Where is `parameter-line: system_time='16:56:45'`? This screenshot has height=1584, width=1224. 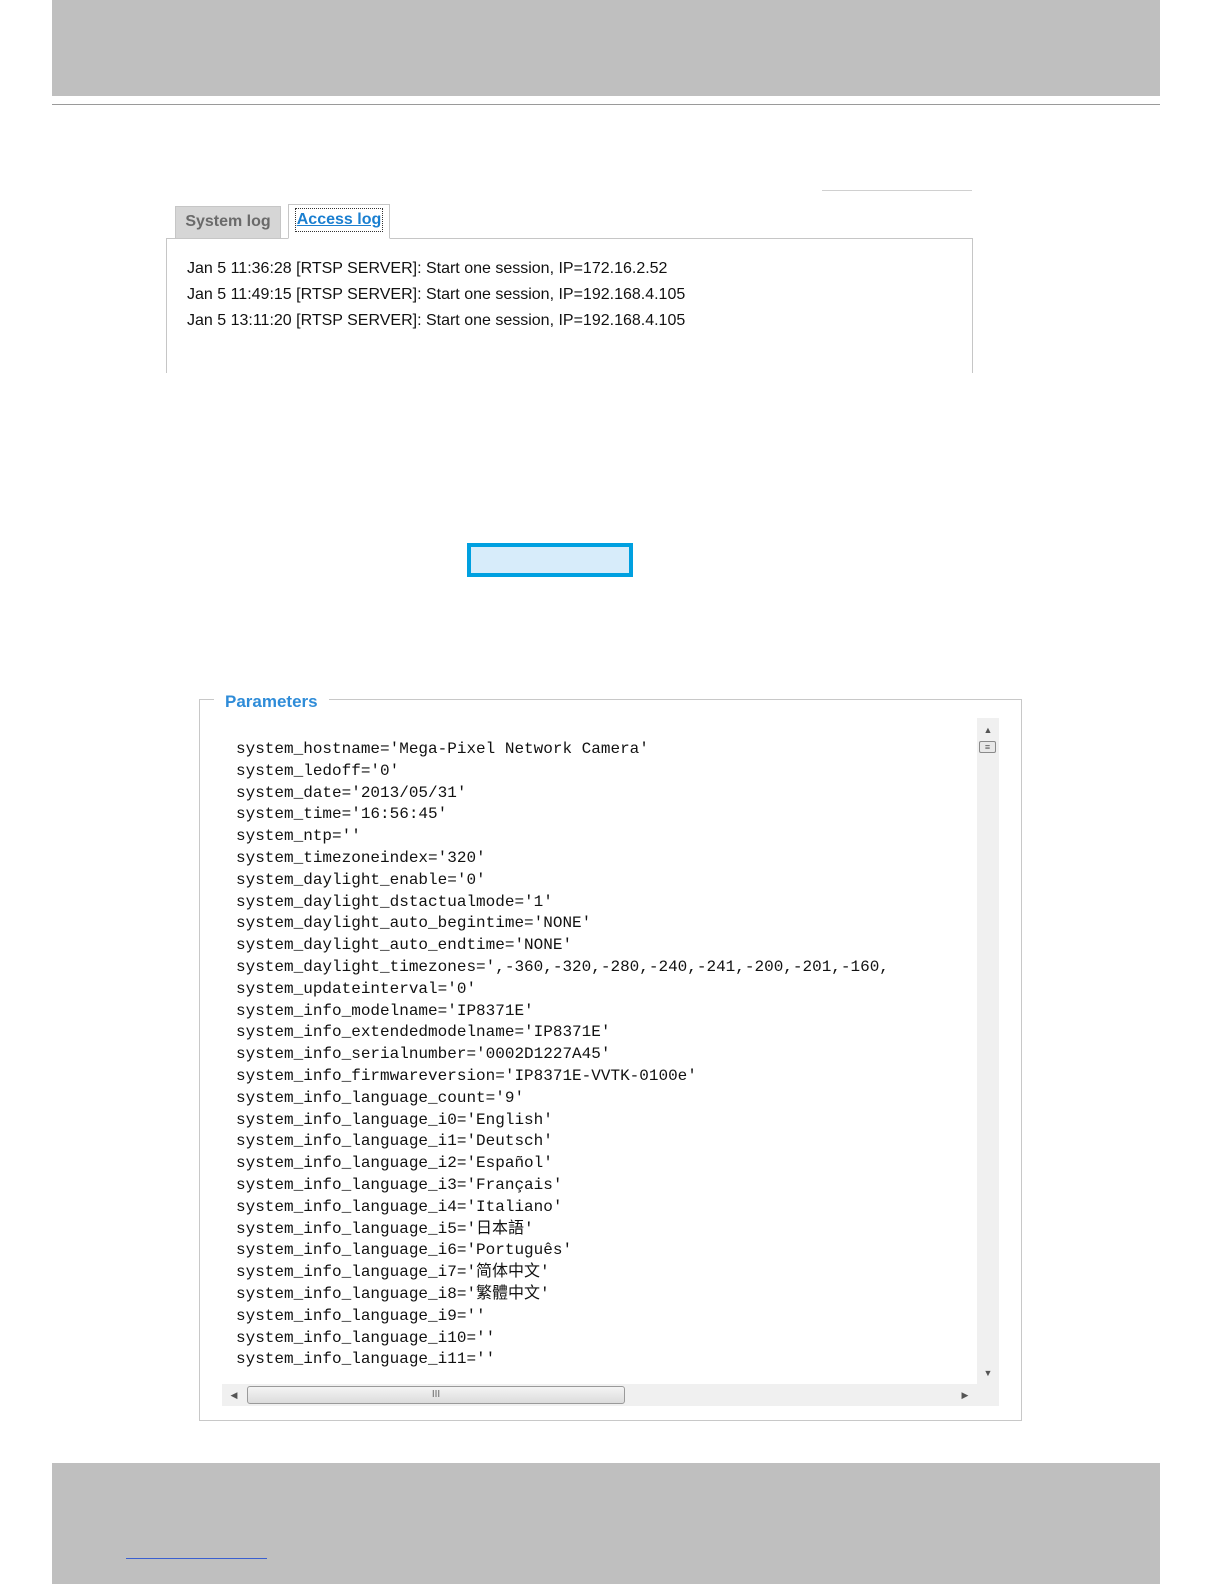
parameter-line: system_time='16:56:45' is located at coordinates (342, 814).